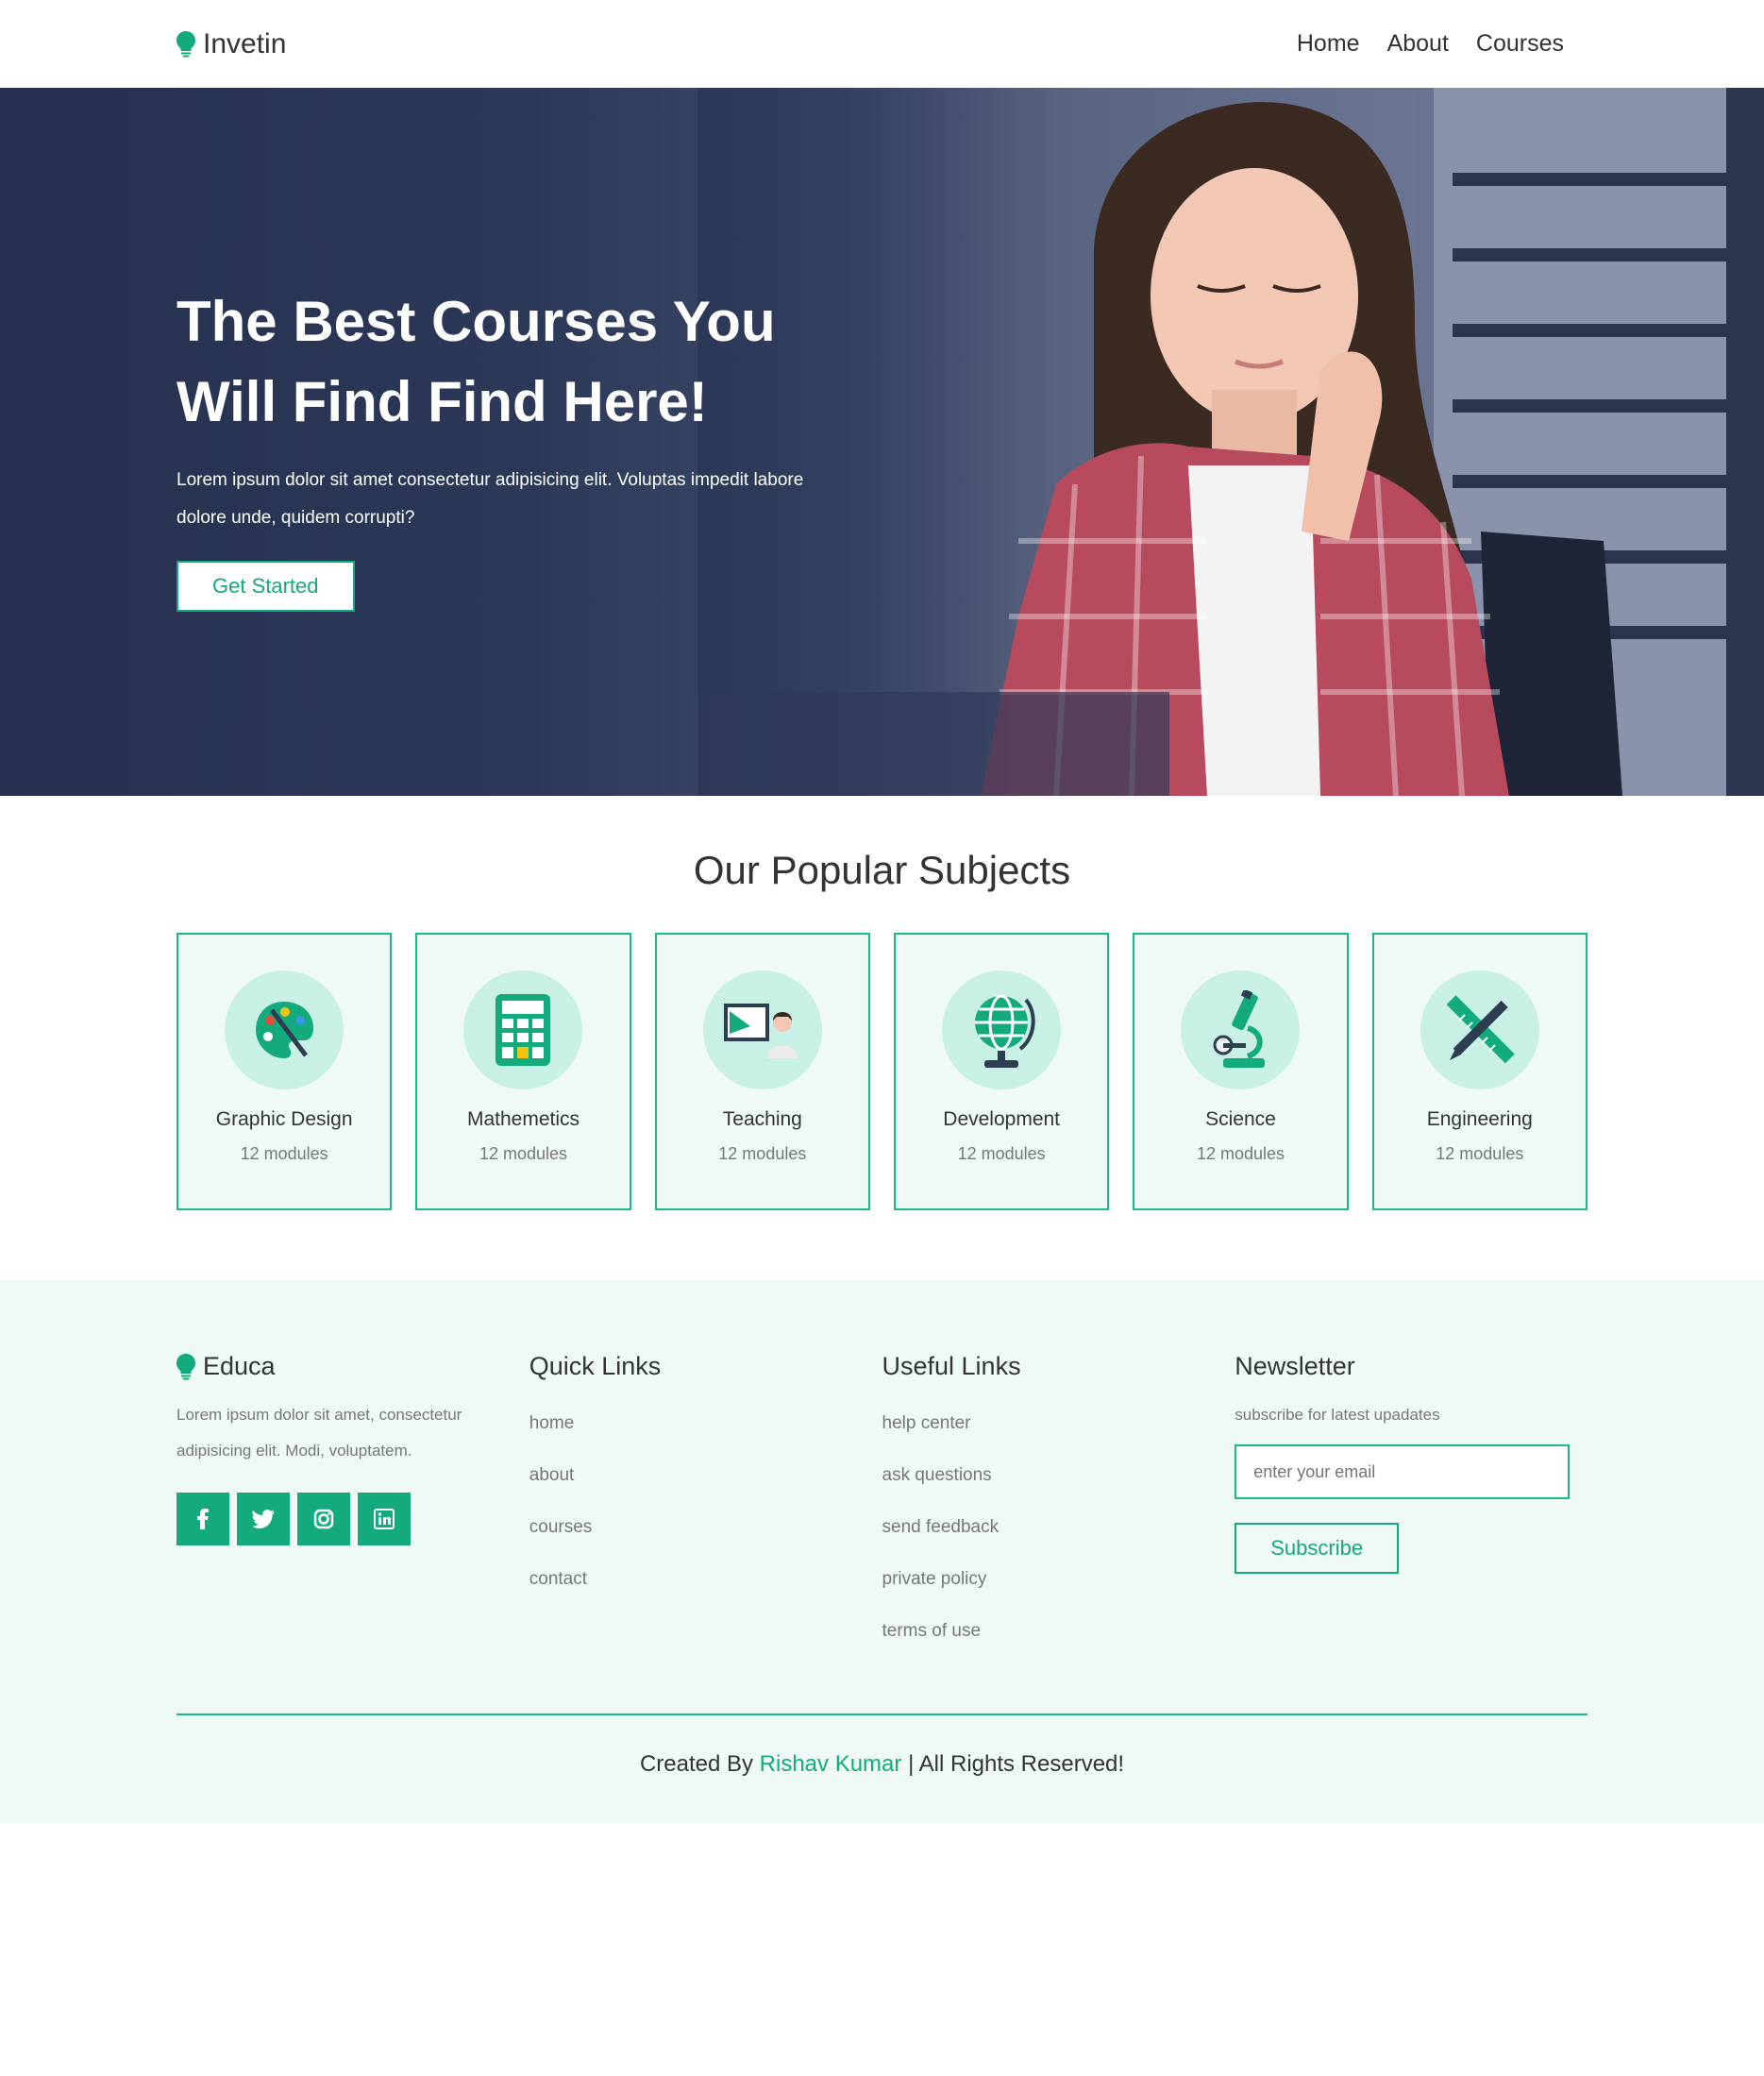  Describe the element at coordinates (1058, 1475) in the screenshot. I see `footer-link-ask-questions: ask questions` at that location.